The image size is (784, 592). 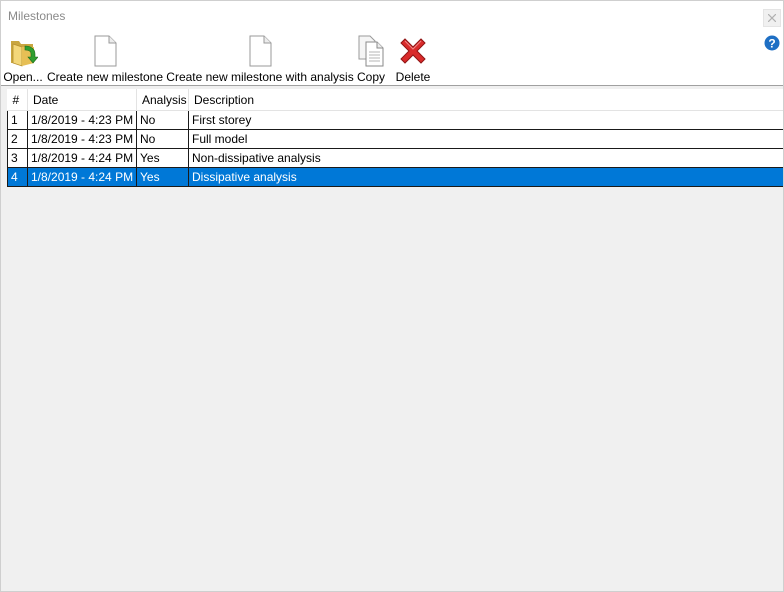 I want to click on close-button, so click(x=772, y=18).